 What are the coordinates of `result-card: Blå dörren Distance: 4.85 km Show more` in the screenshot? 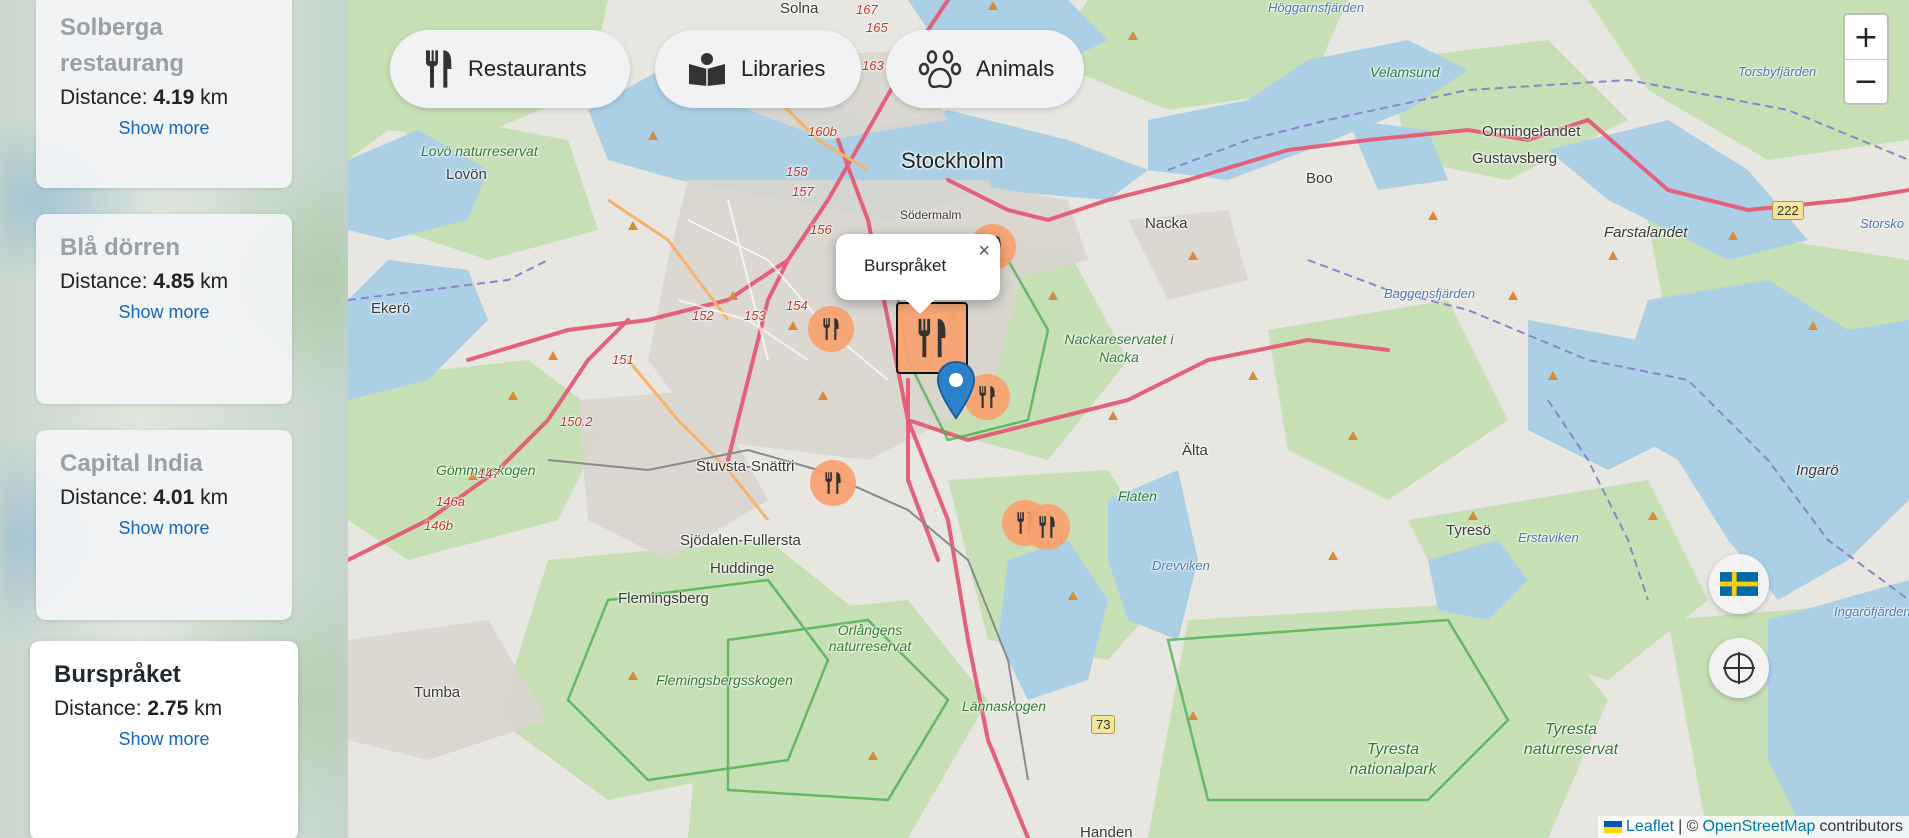 It's located at (164, 309).